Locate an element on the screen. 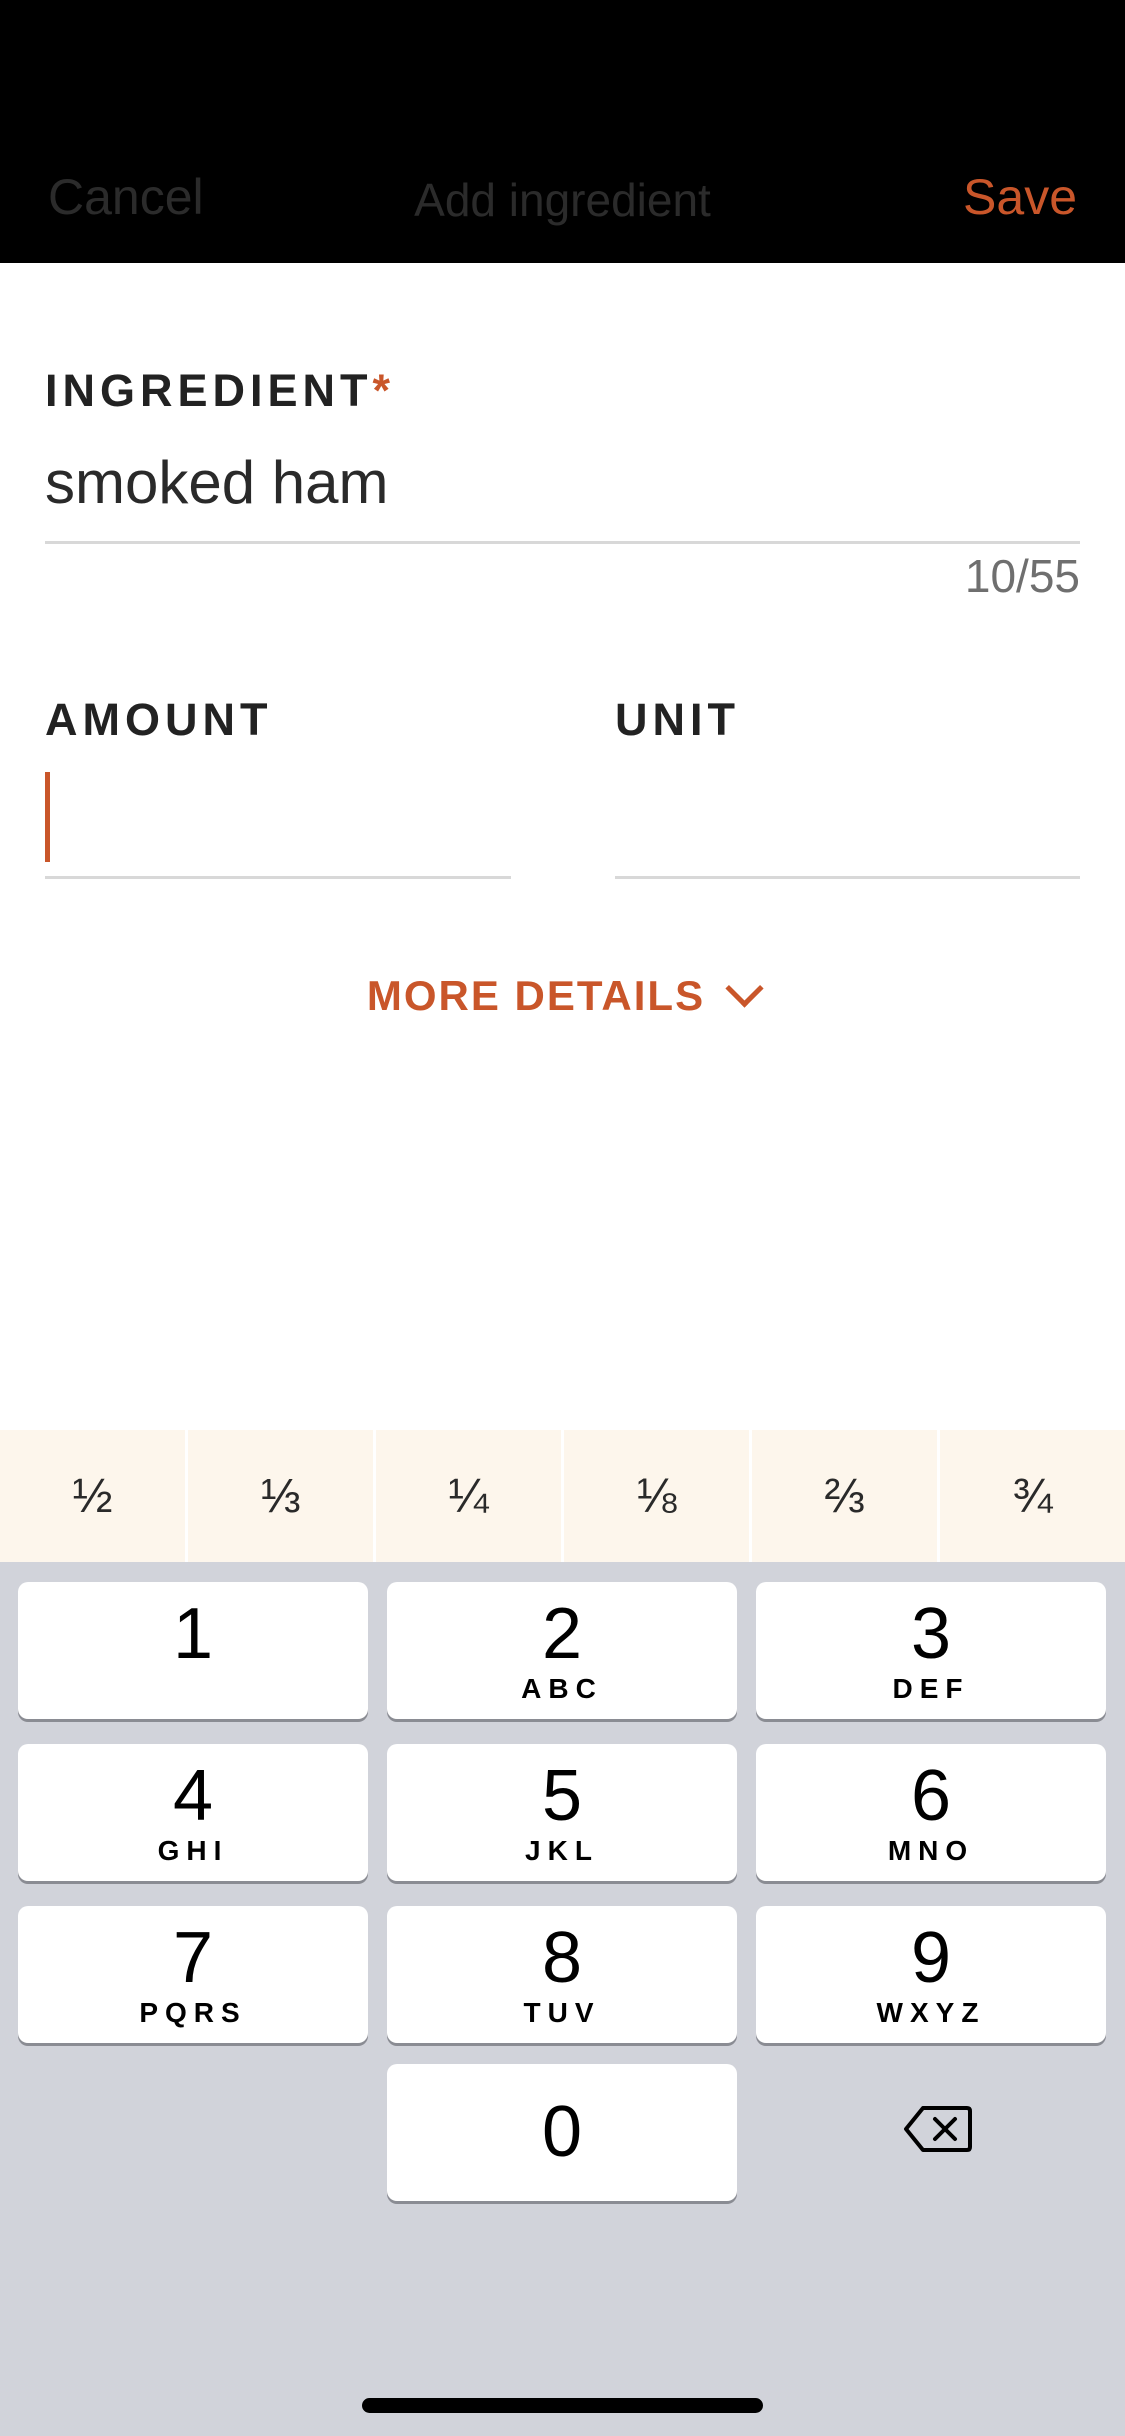 The image size is (1125, 2436). ingredient-label-text: INGREDIENT is located at coordinates (209, 390).